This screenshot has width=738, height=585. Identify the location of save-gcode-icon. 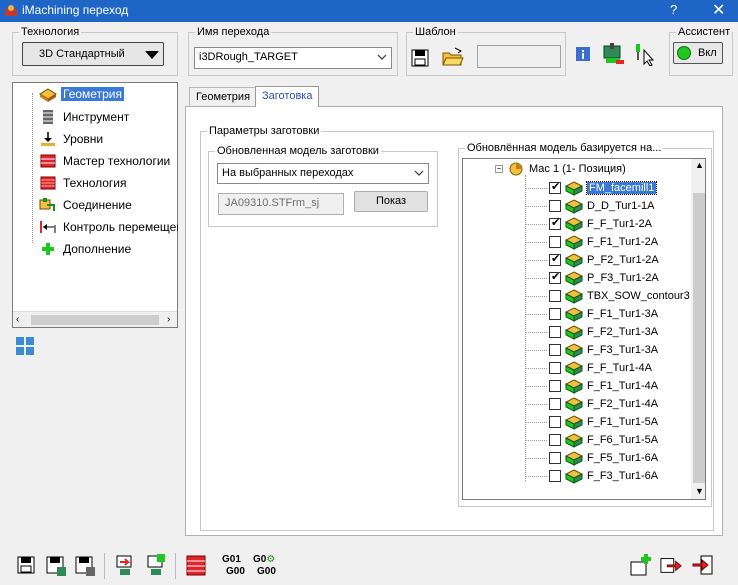
(85, 565).